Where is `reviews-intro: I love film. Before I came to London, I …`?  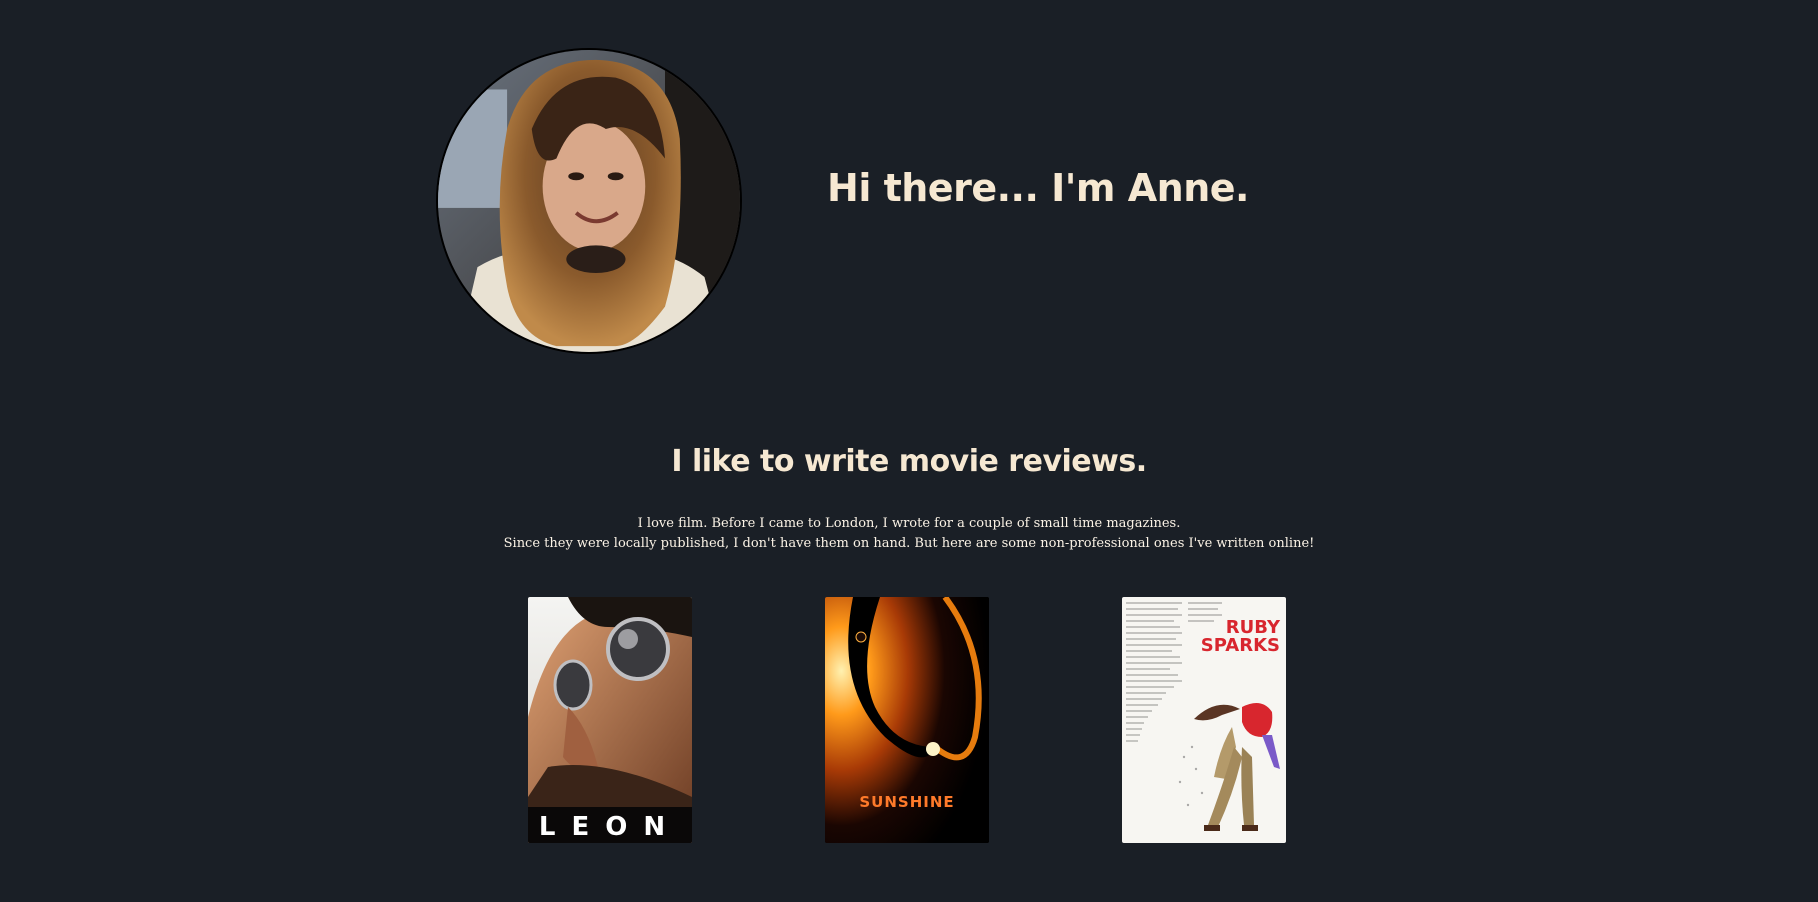
reviews-intro: I love film. Before I came to London, I … is located at coordinates (909, 534).